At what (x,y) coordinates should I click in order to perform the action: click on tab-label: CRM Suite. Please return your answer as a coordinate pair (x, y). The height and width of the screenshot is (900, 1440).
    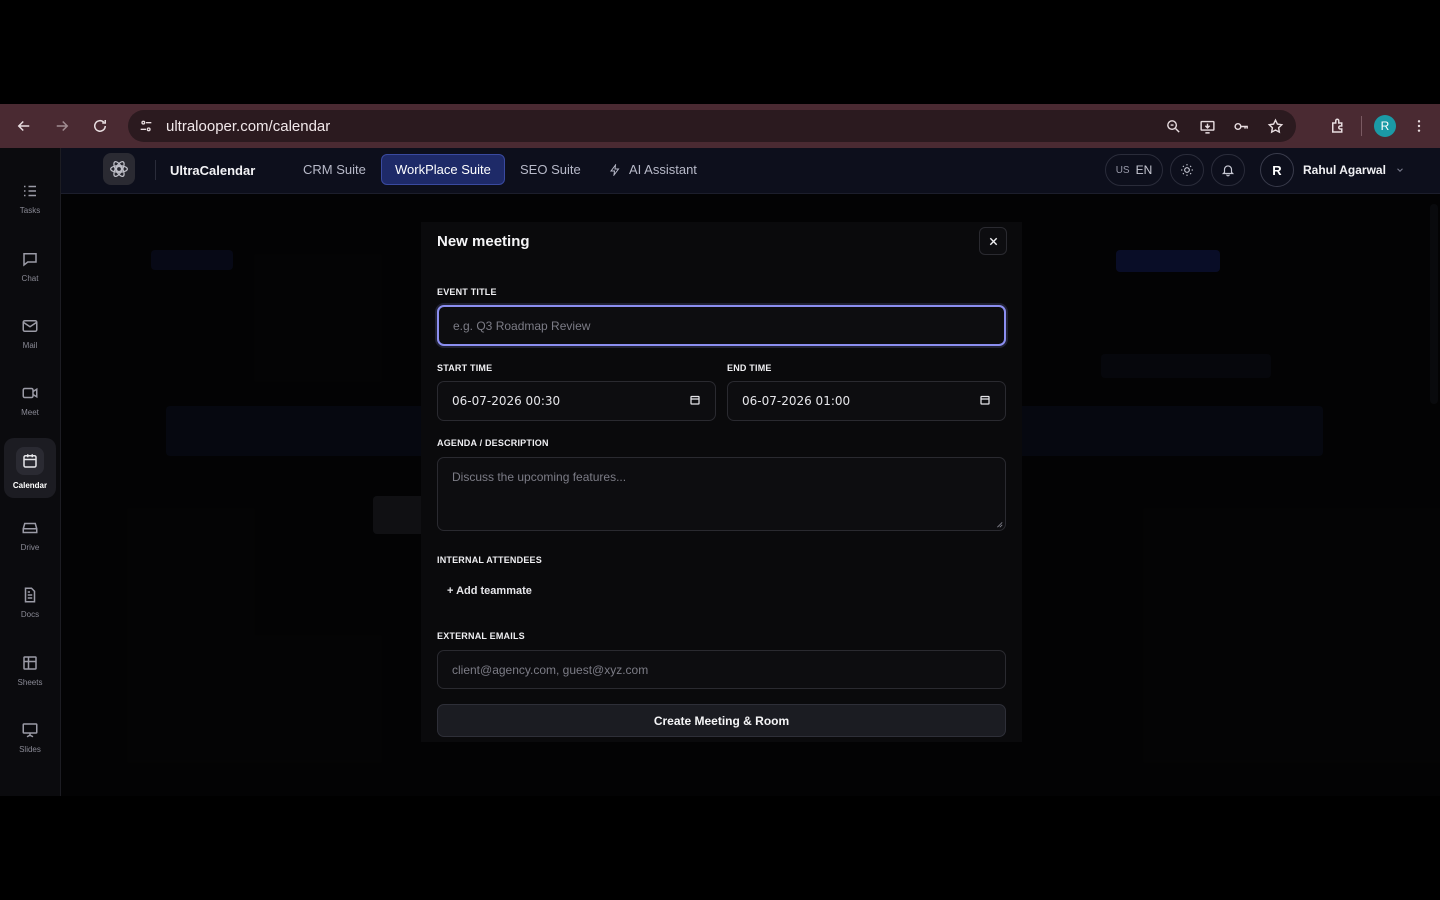
    Looking at the image, I should click on (334, 169).